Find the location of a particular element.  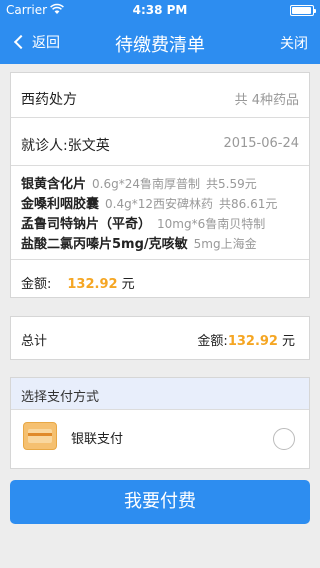

amount-value: 132.92 is located at coordinates (92, 284).